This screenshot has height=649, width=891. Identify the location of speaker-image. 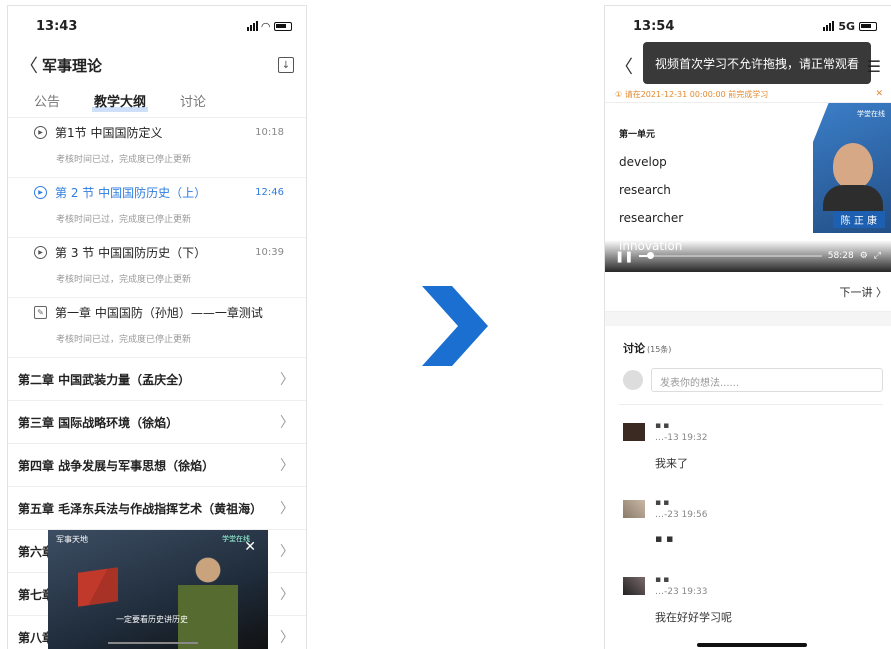
(208, 599).